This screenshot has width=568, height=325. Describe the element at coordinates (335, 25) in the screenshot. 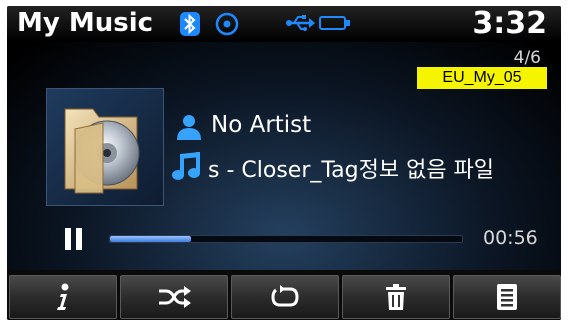

I see `battery-icon` at that location.